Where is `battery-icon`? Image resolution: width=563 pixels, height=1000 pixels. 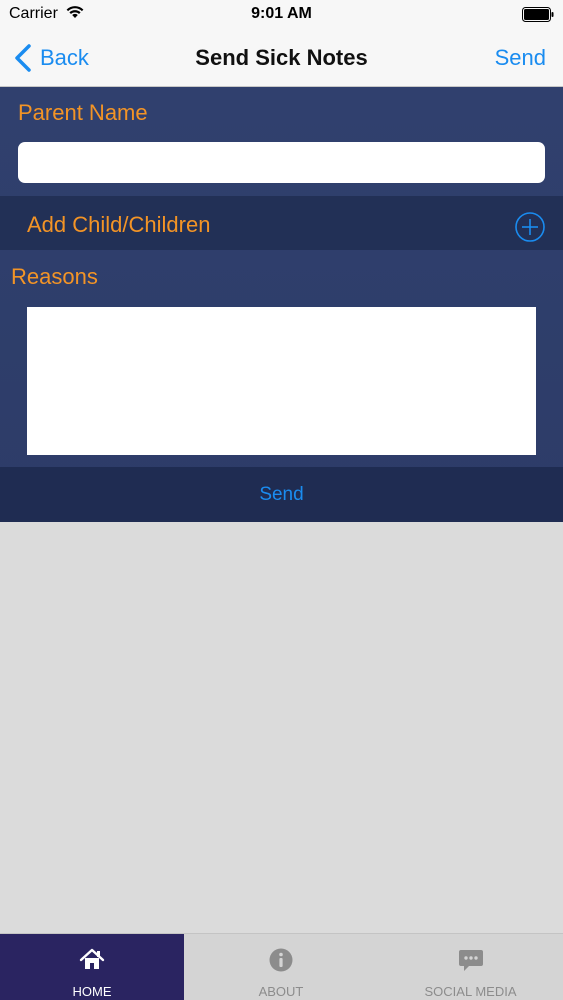
battery-icon is located at coordinates (538, 14).